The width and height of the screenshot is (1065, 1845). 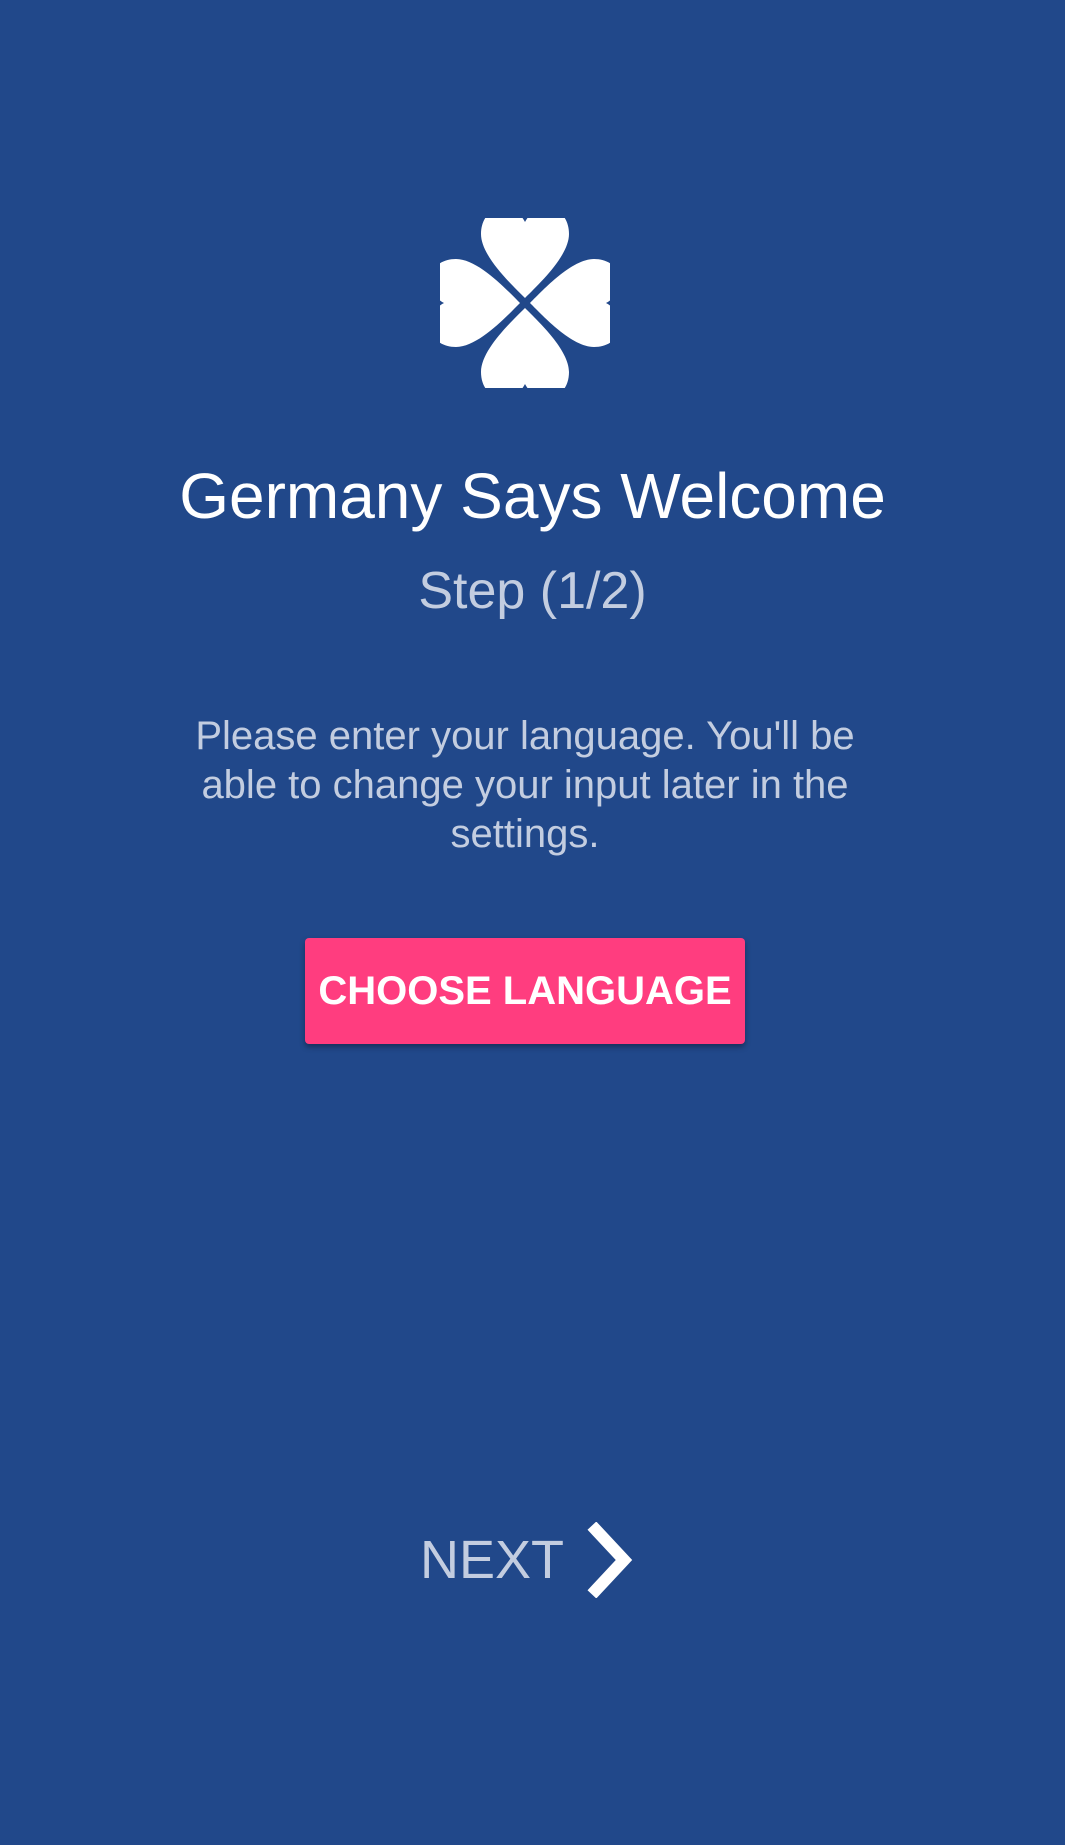 What do you see at coordinates (532, 496) in the screenshot?
I see `page-title: Germany Says Welcome` at bounding box center [532, 496].